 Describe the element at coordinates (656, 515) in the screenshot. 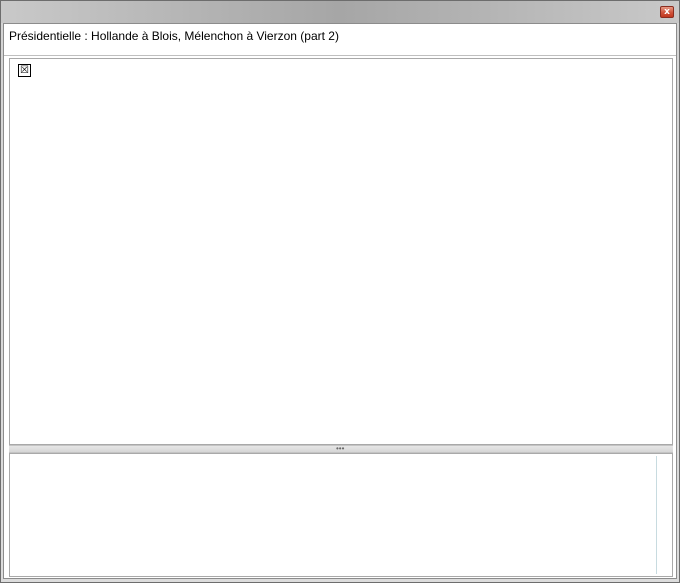

I see `bottom-pane-divider` at that location.